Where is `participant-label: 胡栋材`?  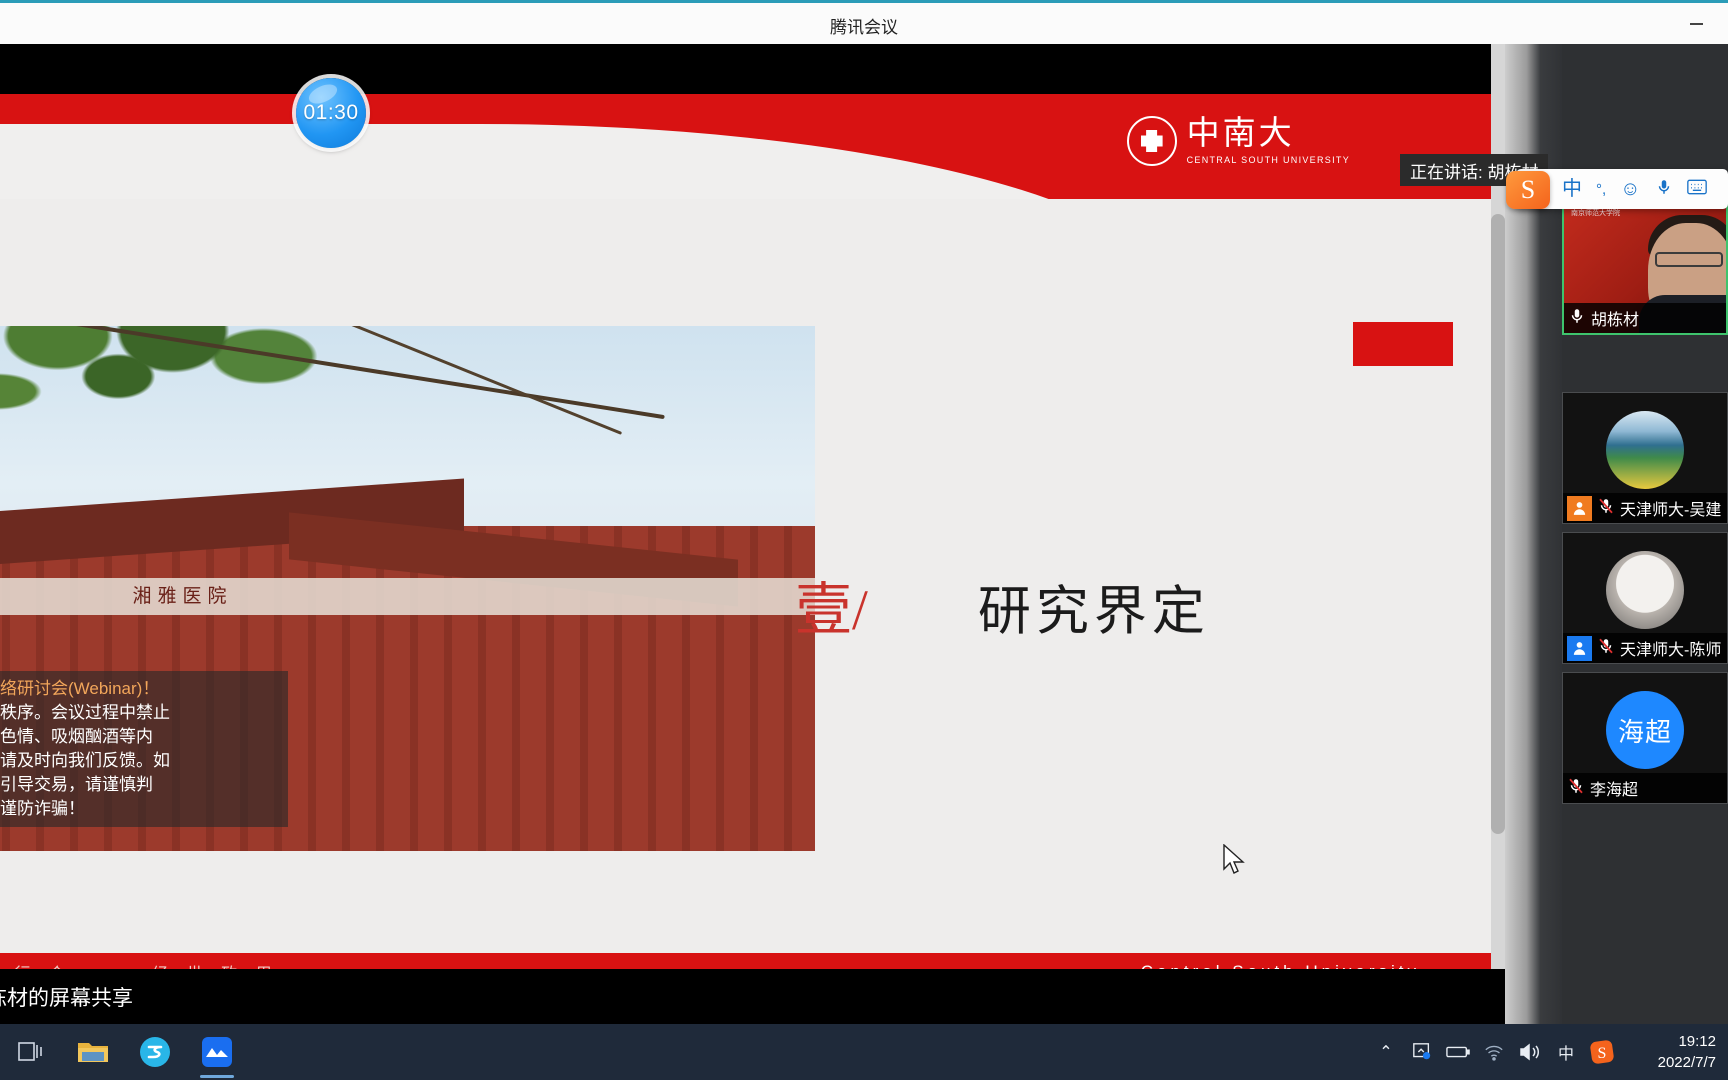
participant-label: 胡栋材 is located at coordinates (1645, 318).